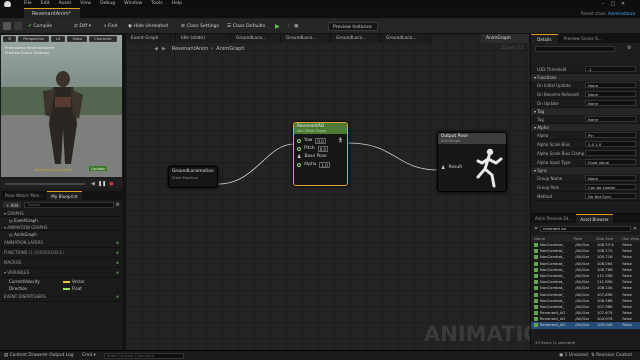 The height and width of the screenshot is (360, 640). What do you see at coordinates (324, 165) in the screenshot?
I see `pin-value: 1.0` at bounding box center [324, 165].